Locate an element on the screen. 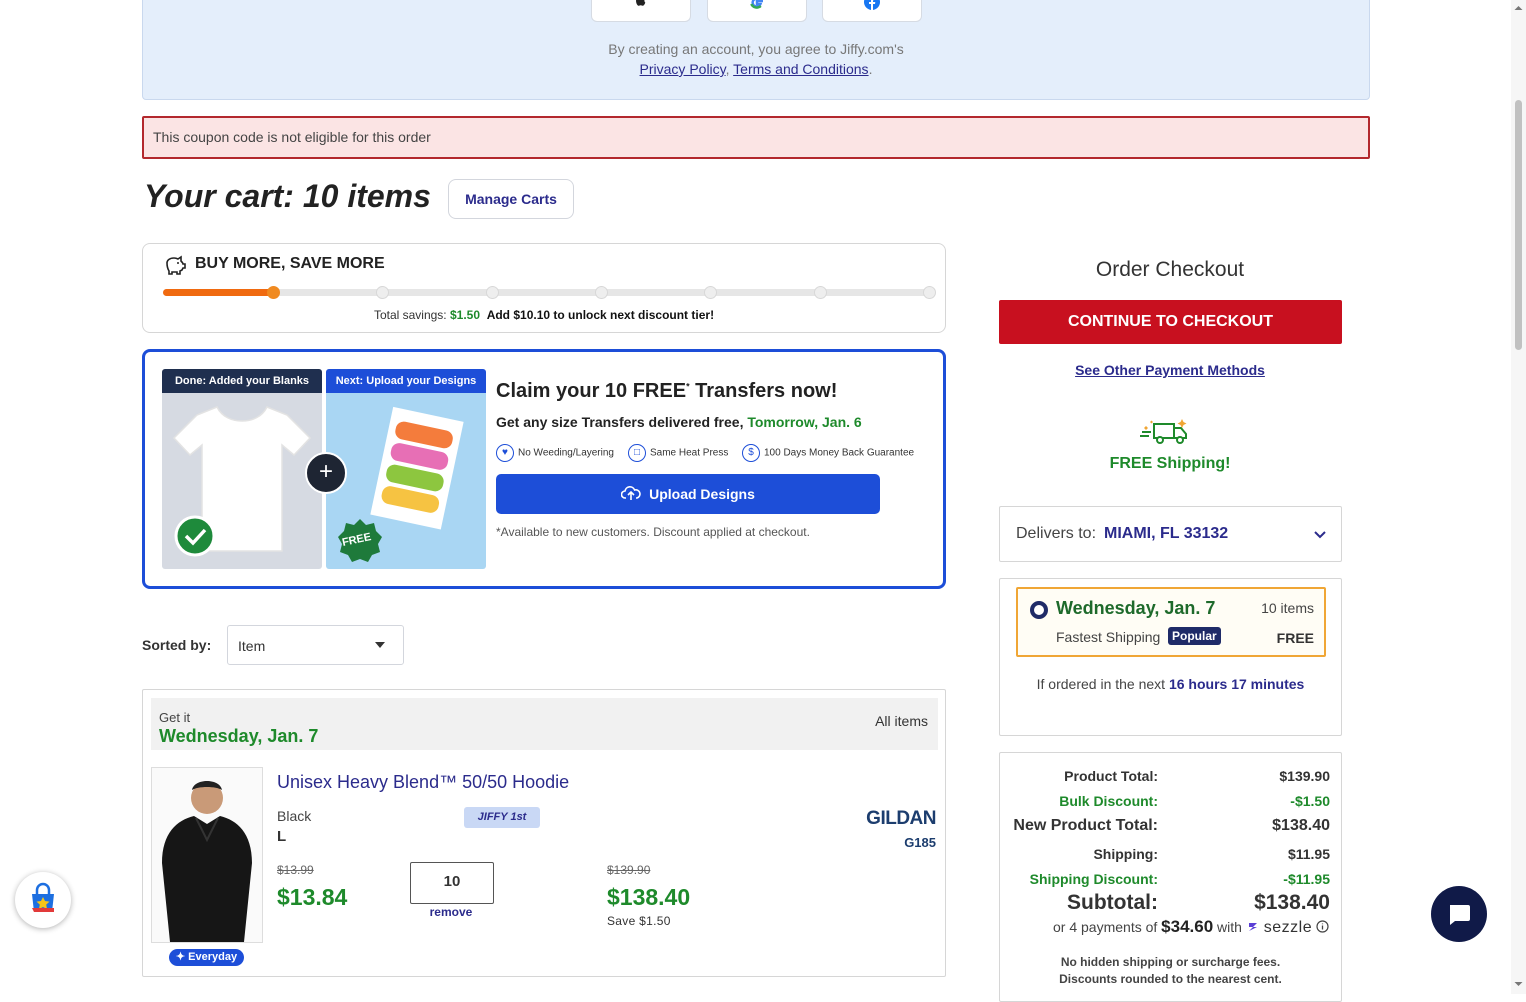 This screenshot has height=1002, width=1526. step-upload-designs-card: Next: Upload your Designs FREE is located at coordinates (406, 469).